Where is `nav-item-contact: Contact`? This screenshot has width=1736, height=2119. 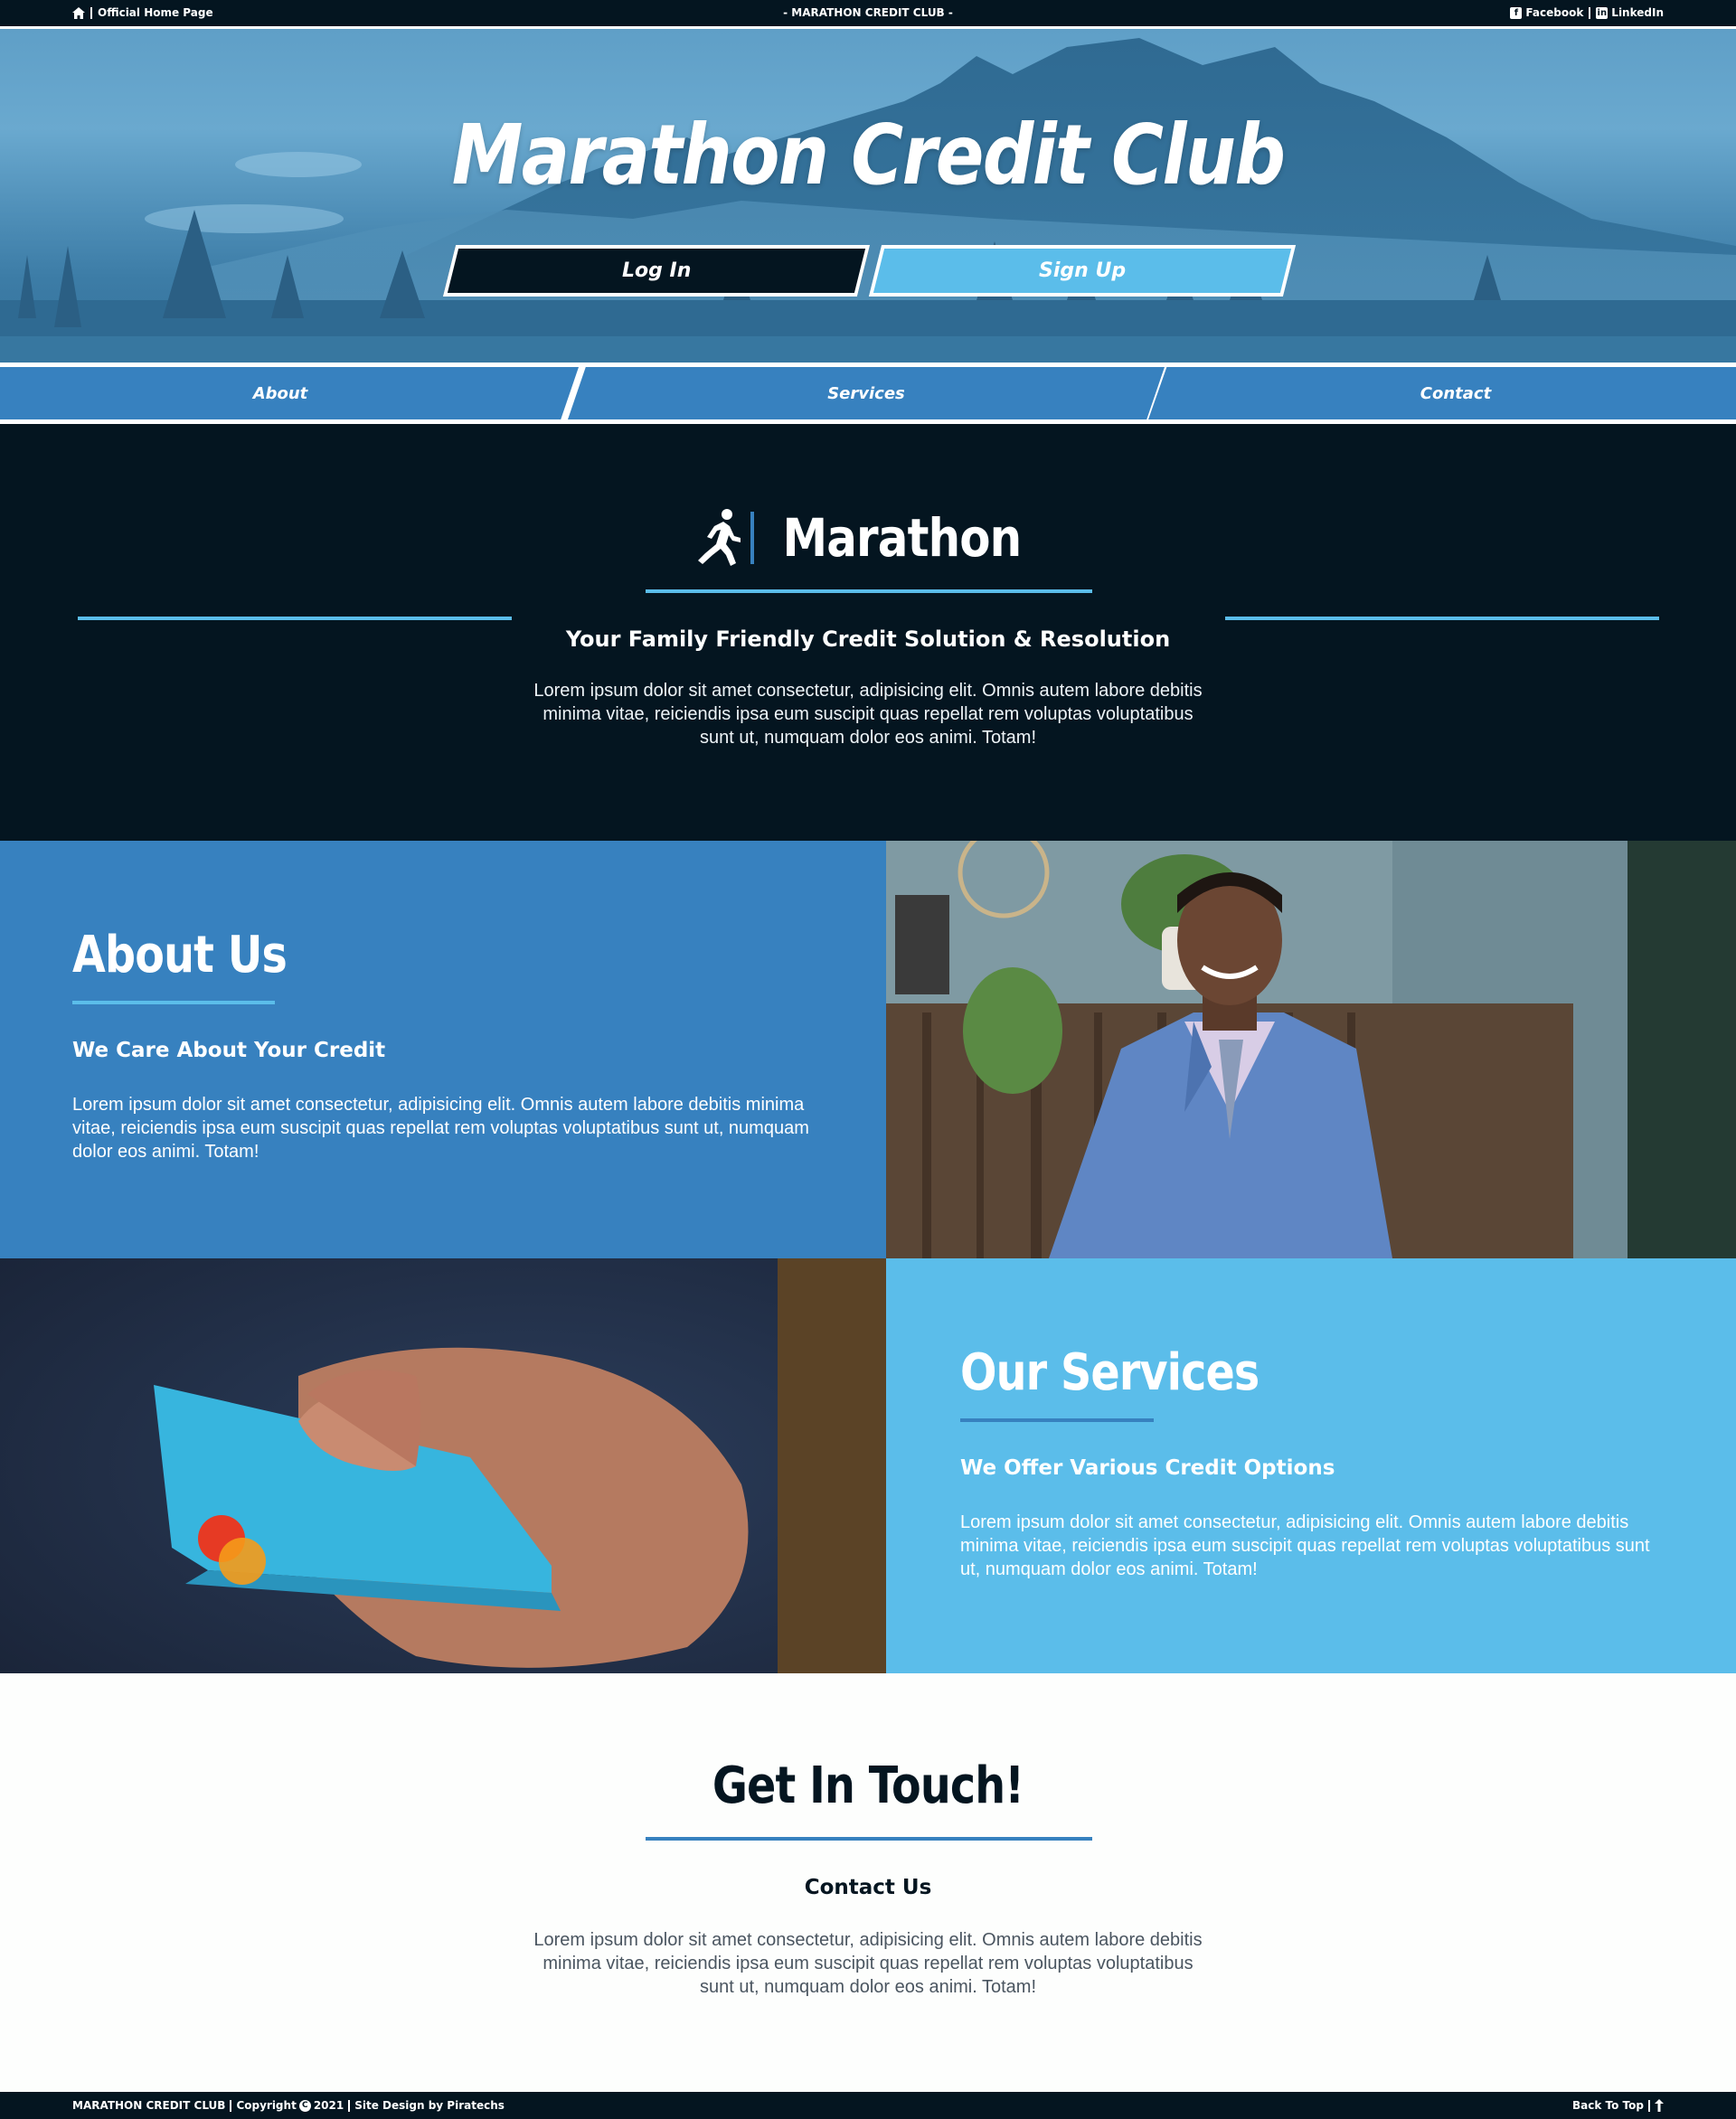
nav-item-contact: Contact is located at coordinates (1442, 393).